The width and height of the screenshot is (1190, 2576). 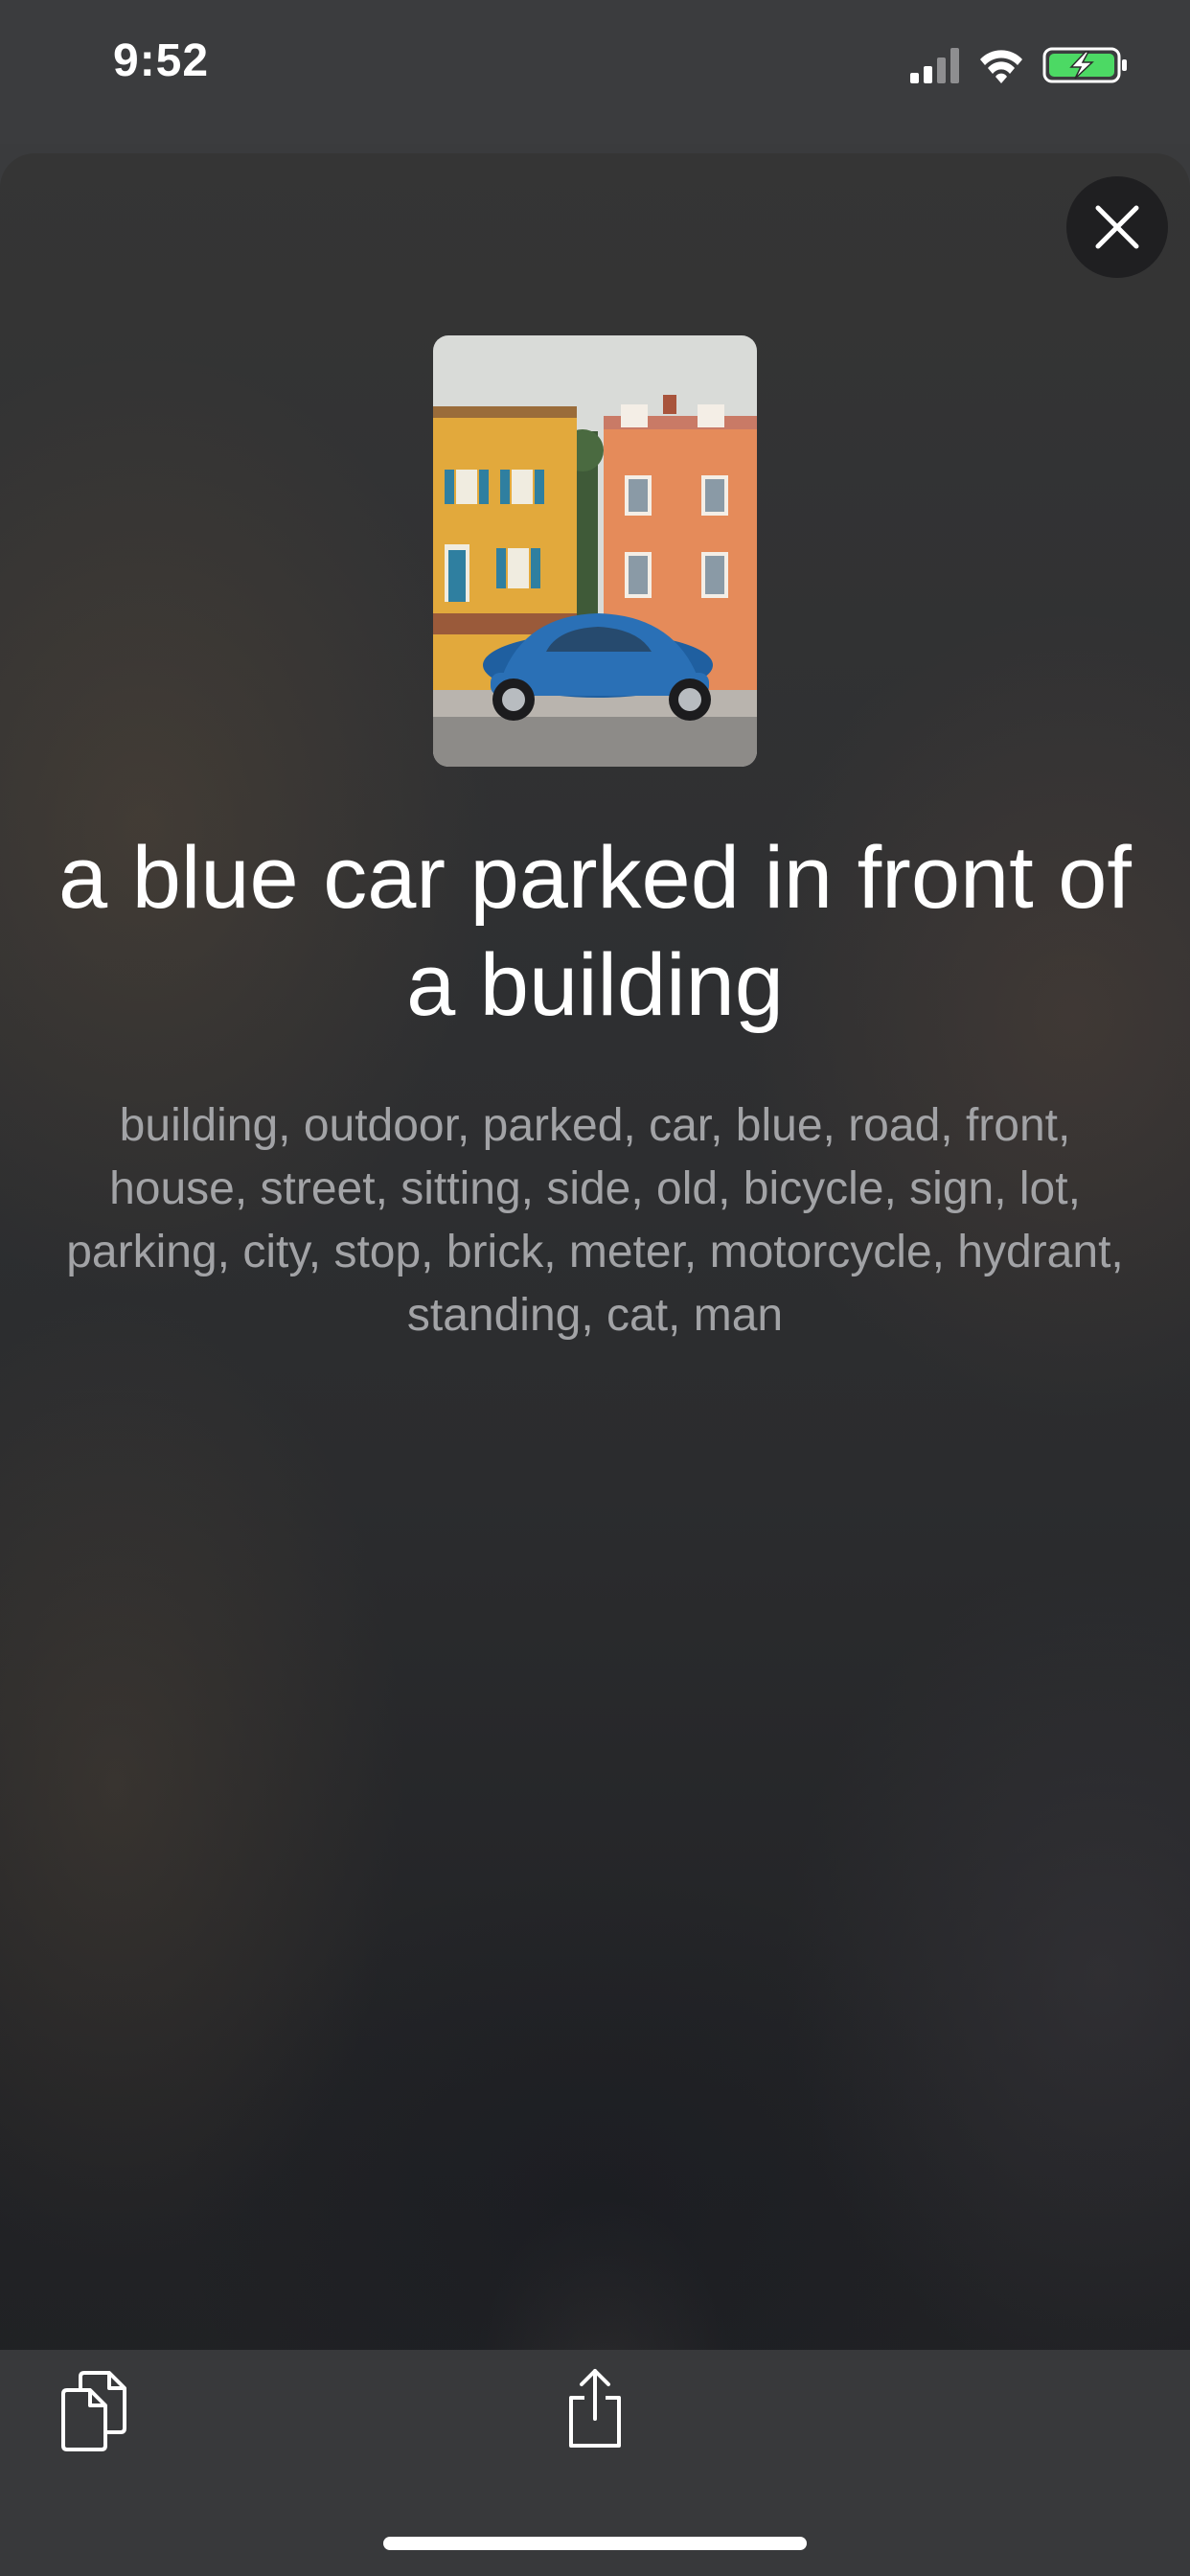 What do you see at coordinates (595, 551) in the screenshot?
I see `analyzed-photo-thumbnail` at bounding box center [595, 551].